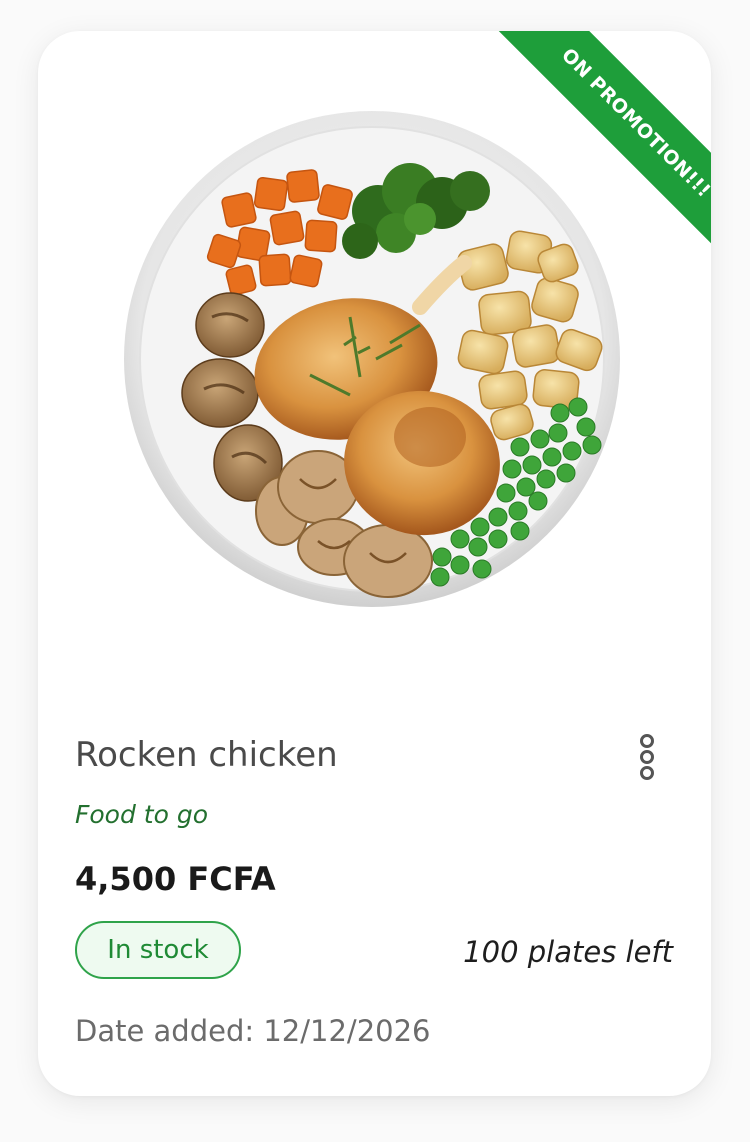 This screenshot has height=1142, width=750. What do you see at coordinates (253, 1031) in the screenshot?
I see `date-added: Date added: 12/12/2026` at bounding box center [253, 1031].